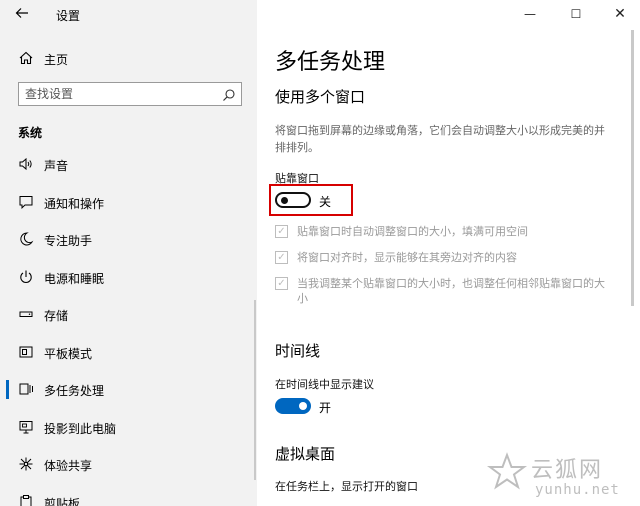 This screenshot has width=640, height=506. What do you see at coordinates (26, 464) in the screenshot?
I see `share-icon` at bounding box center [26, 464].